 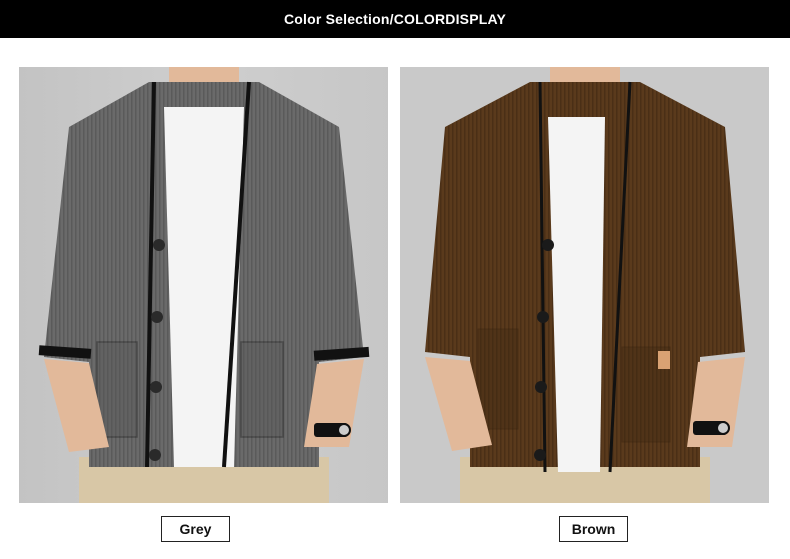 I want to click on header-banner: Color Selection/COLORDISPLAY, so click(x=395, y=19).